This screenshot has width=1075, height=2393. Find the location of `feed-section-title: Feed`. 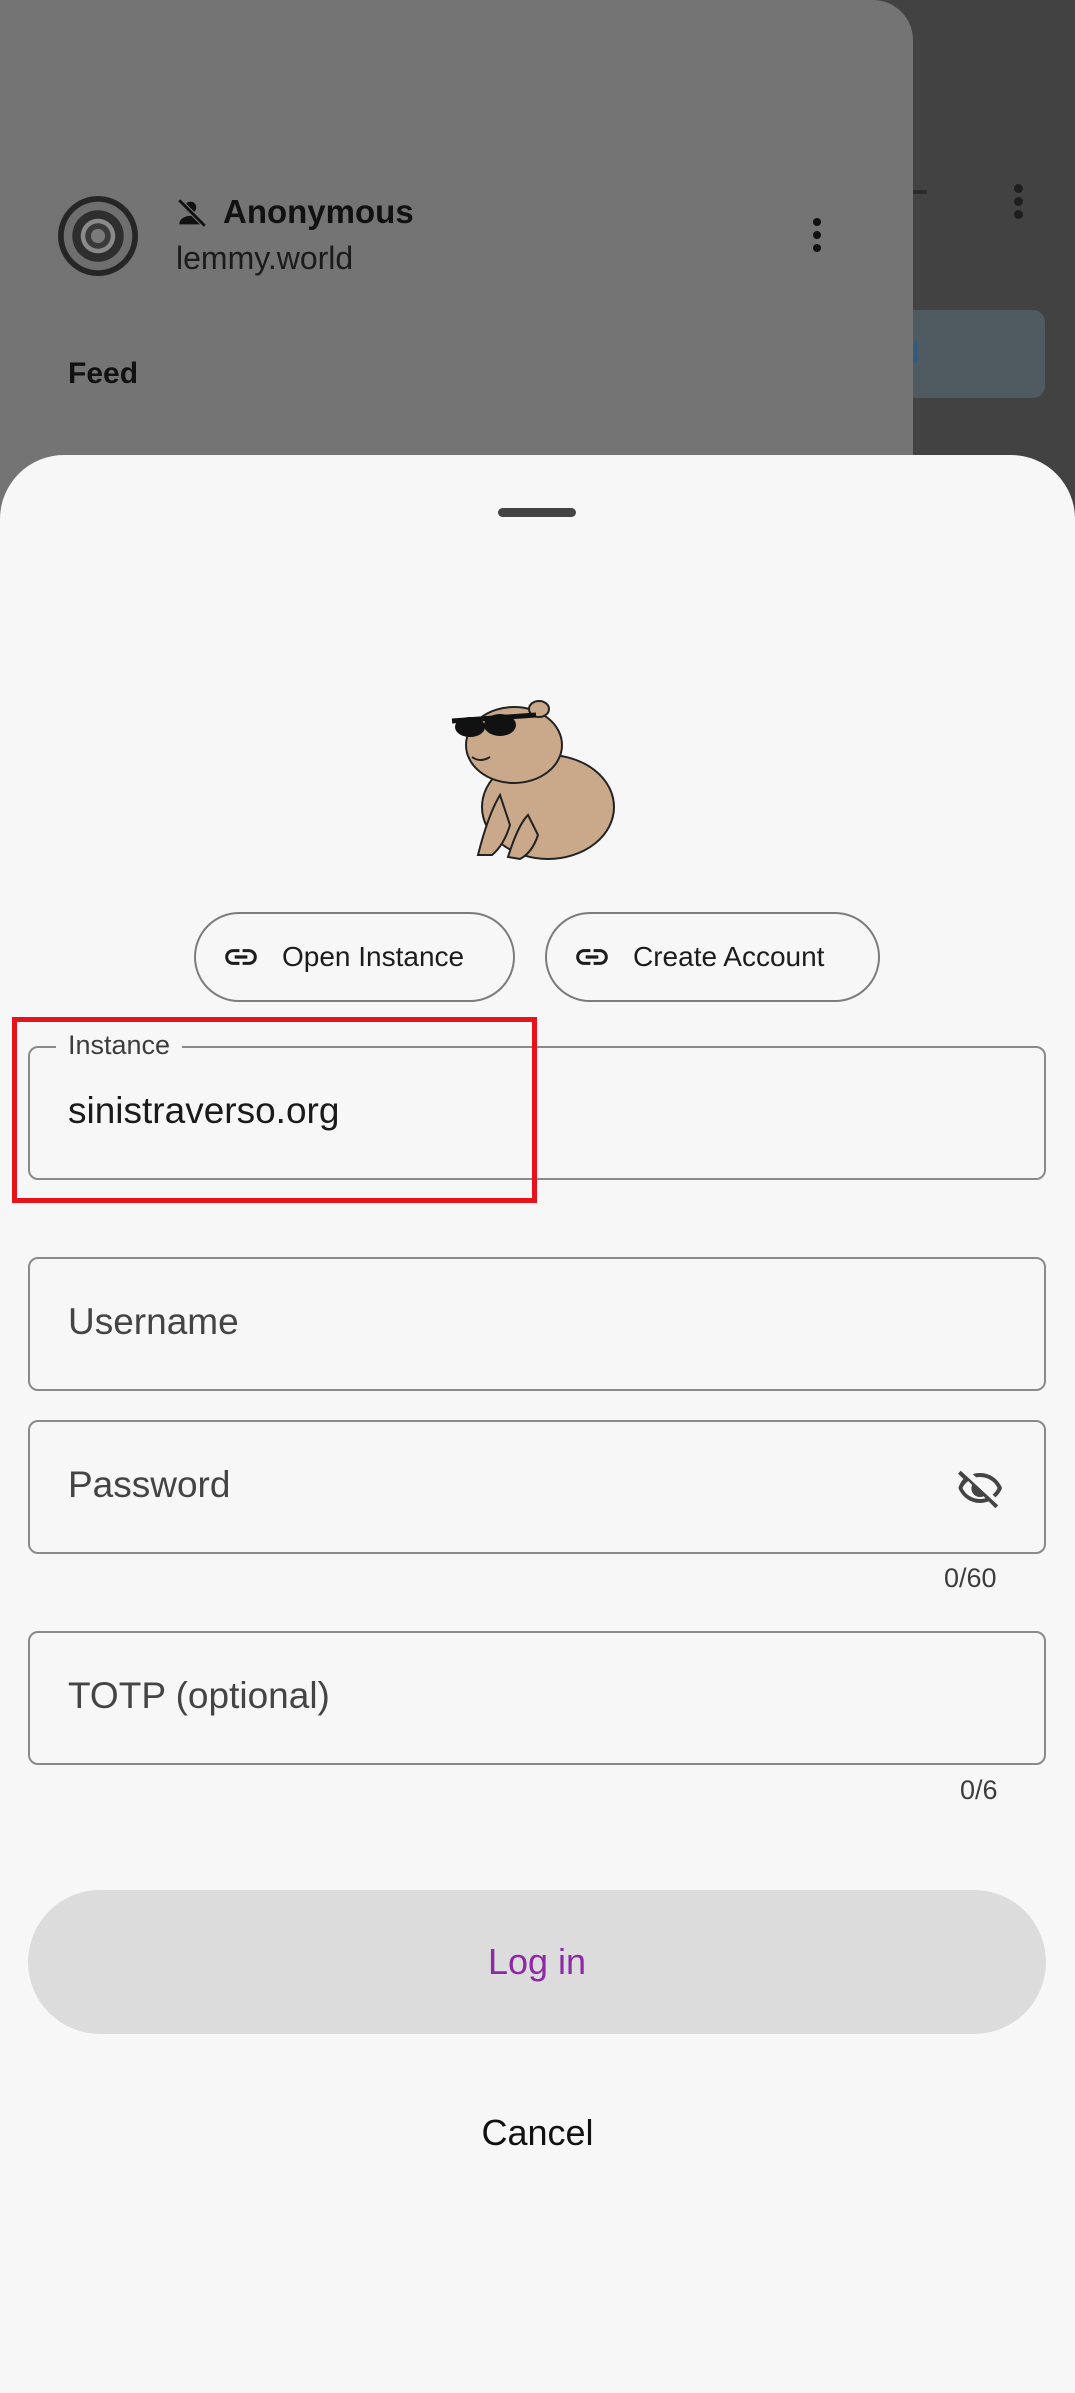

feed-section-title: Feed is located at coordinates (103, 373).